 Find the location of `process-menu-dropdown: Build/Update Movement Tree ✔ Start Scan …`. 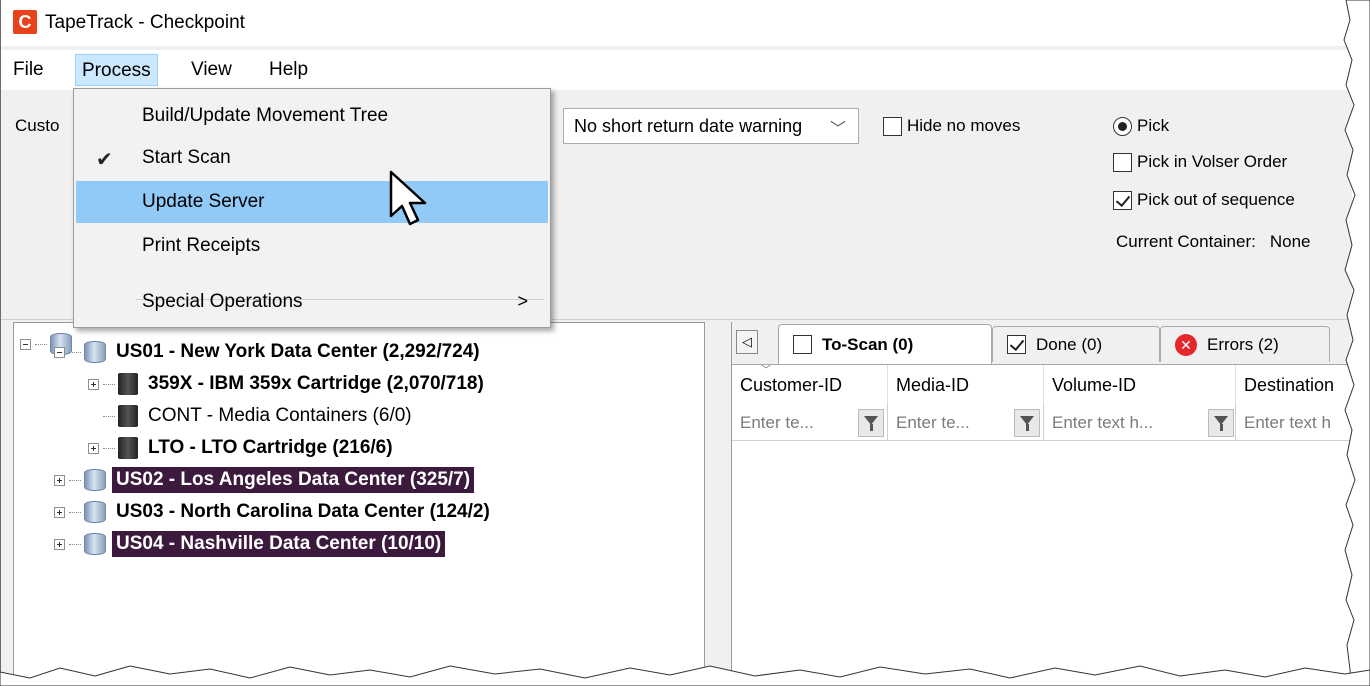

process-menu-dropdown: Build/Update Movement Tree ✔ Start Scan … is located at coordinates (312, 208).